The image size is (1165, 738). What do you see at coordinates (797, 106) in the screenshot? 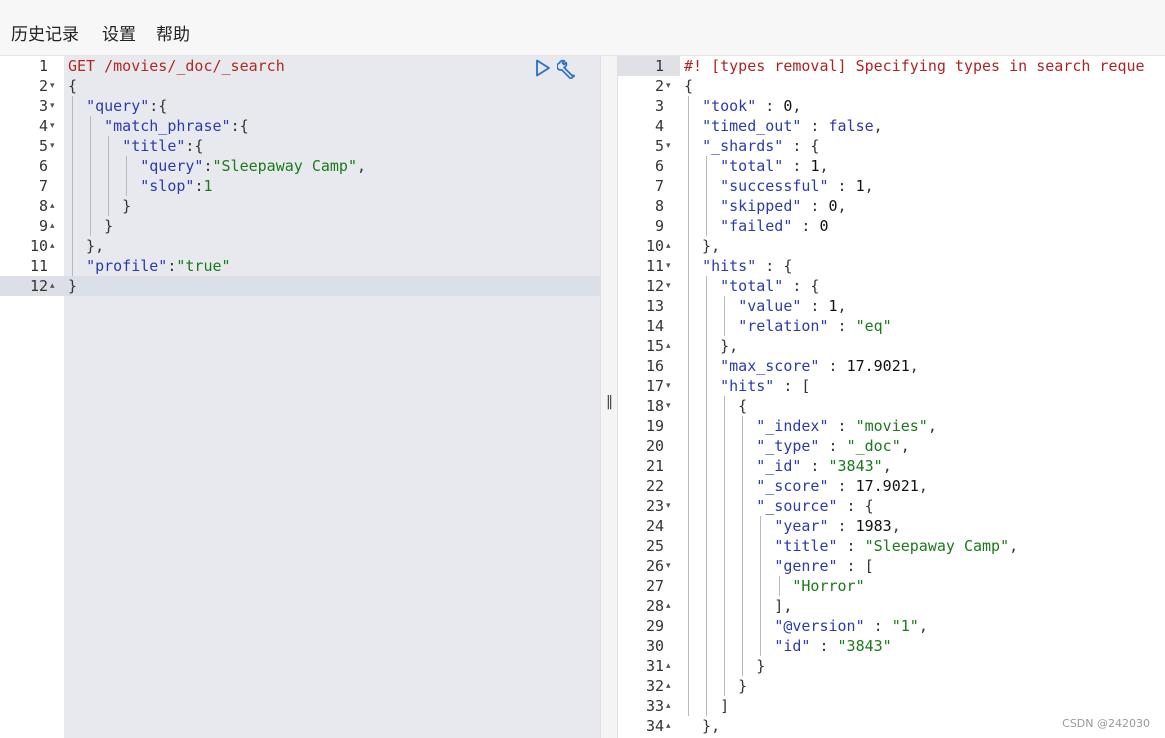
I see `code-token: ,` at bounding box center [797, 106].